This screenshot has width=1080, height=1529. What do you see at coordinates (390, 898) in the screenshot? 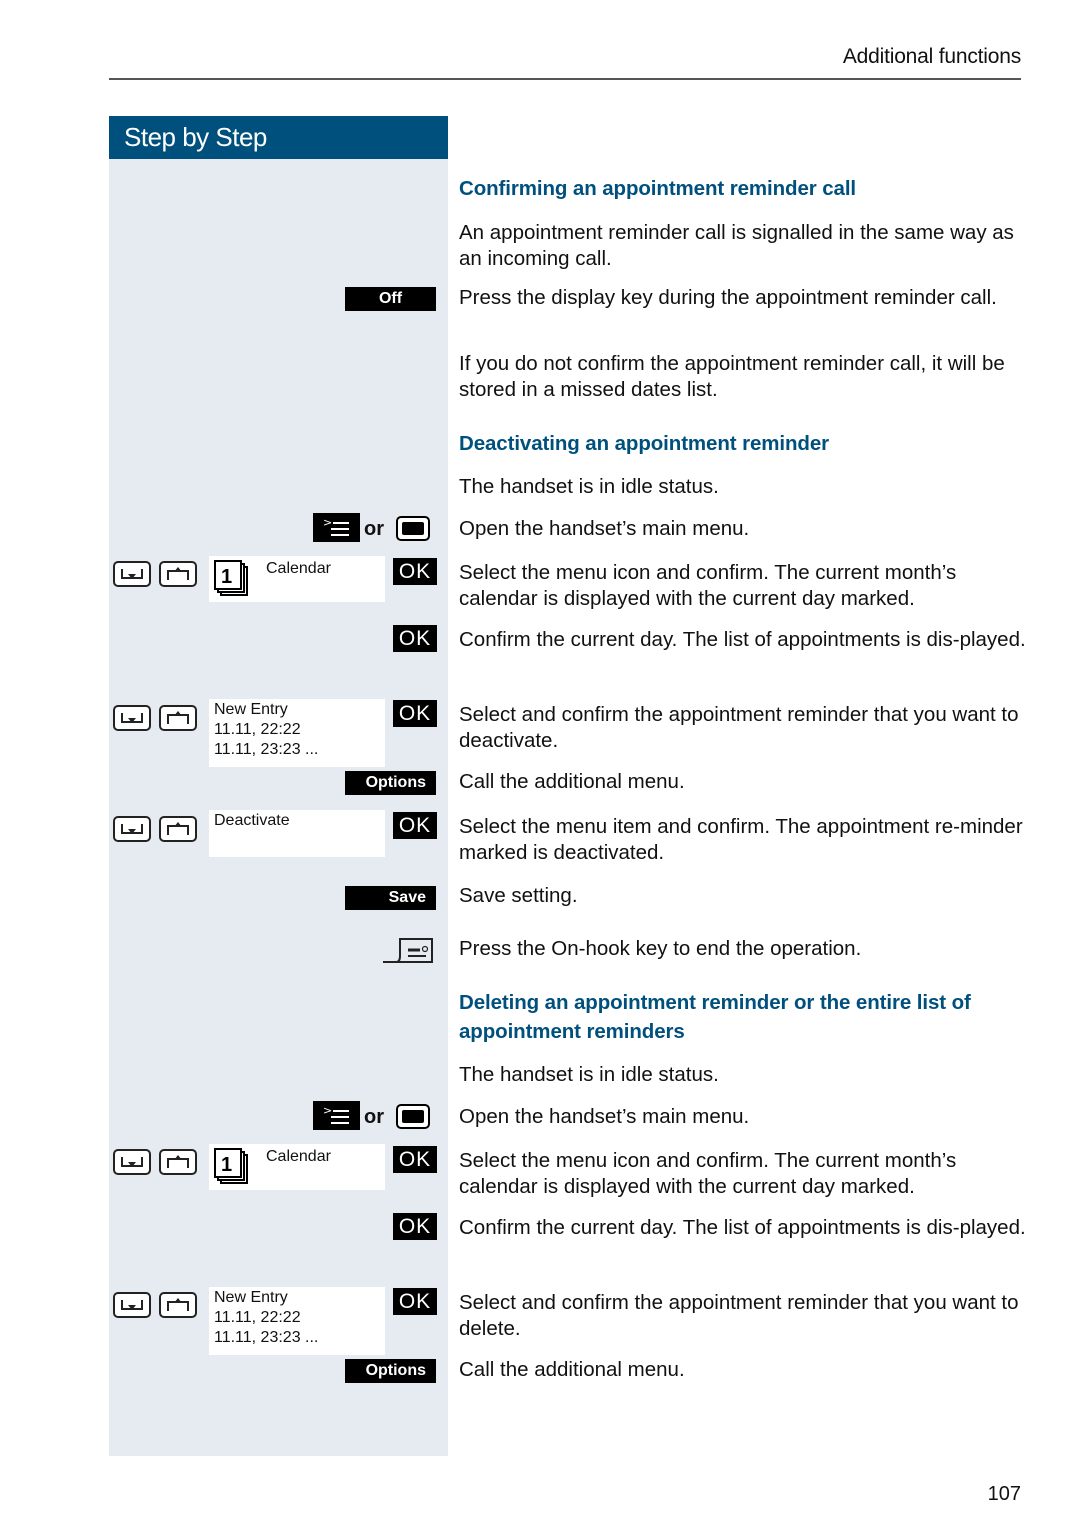
I see `save-softkey: Save` at bounding box center [390, 898].